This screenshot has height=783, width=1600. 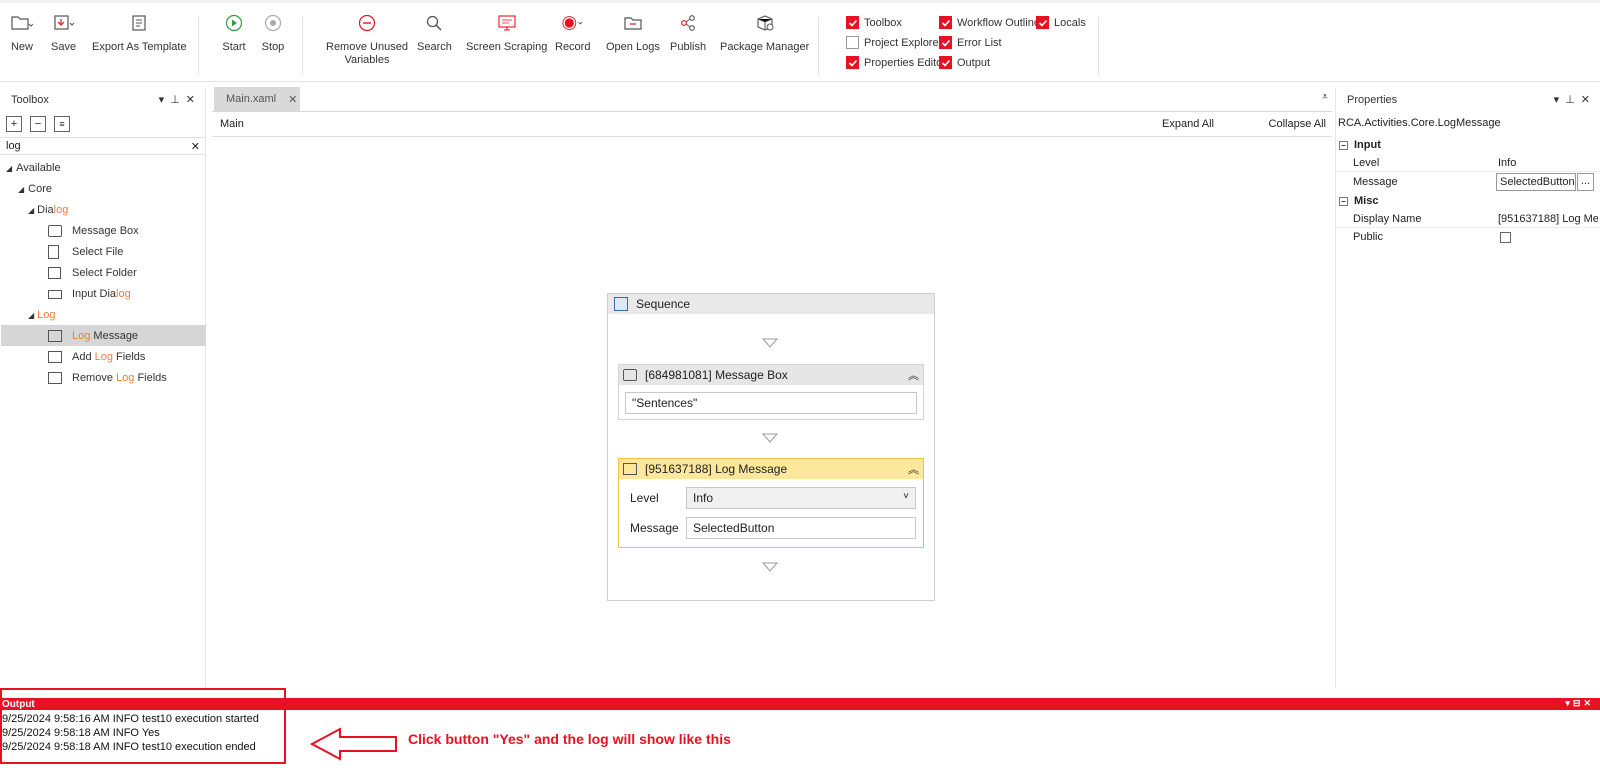 I want to click on save-button: Save, so click(x=63, y=32).